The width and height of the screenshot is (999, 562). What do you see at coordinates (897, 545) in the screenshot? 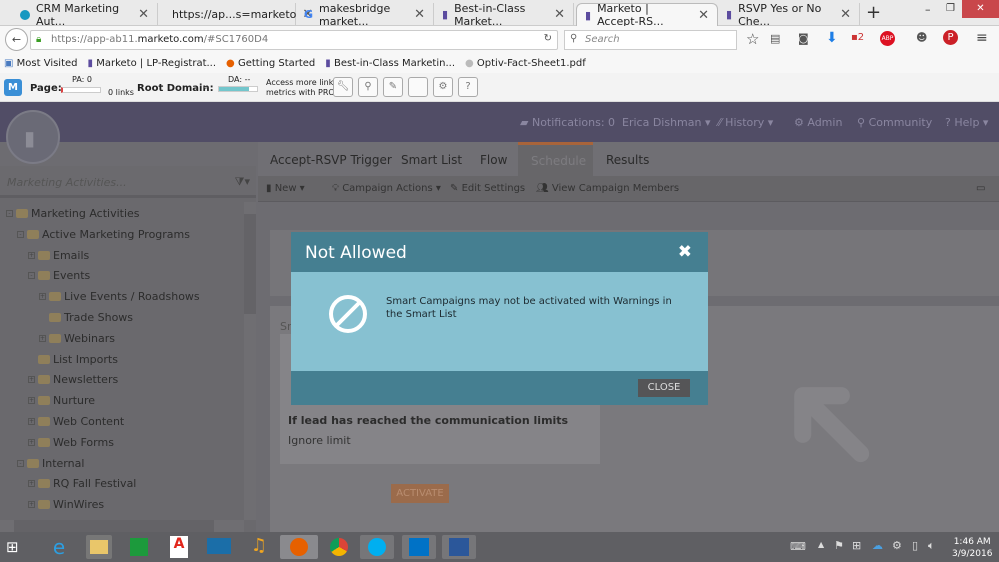
I see `network-icon: ⚙` at bounding box center [897, 545].